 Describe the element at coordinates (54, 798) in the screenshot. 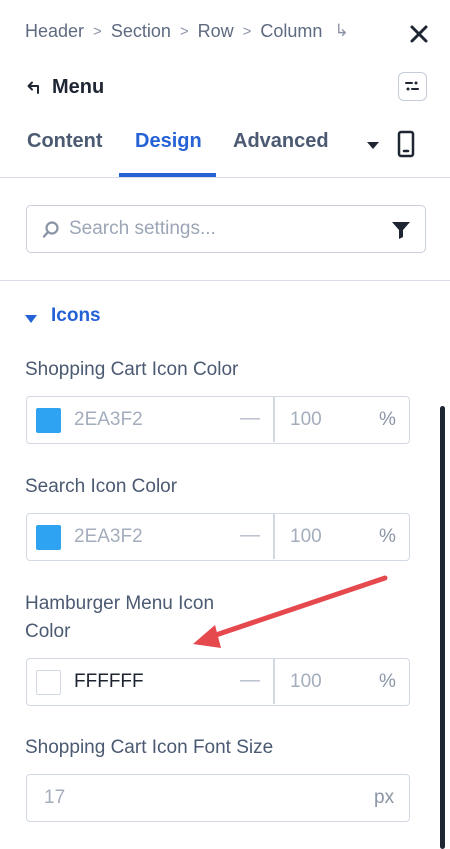

I see `font-size-input: 17` at that location.